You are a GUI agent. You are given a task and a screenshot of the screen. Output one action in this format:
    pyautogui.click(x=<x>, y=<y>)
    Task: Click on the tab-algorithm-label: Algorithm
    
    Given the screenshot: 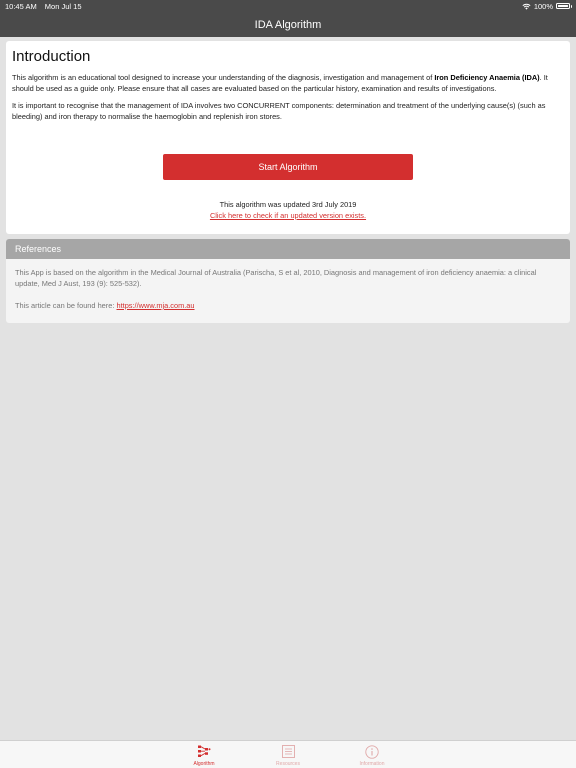 What is the action you would take?
    pyautogui.click(x=204, y=764)
    